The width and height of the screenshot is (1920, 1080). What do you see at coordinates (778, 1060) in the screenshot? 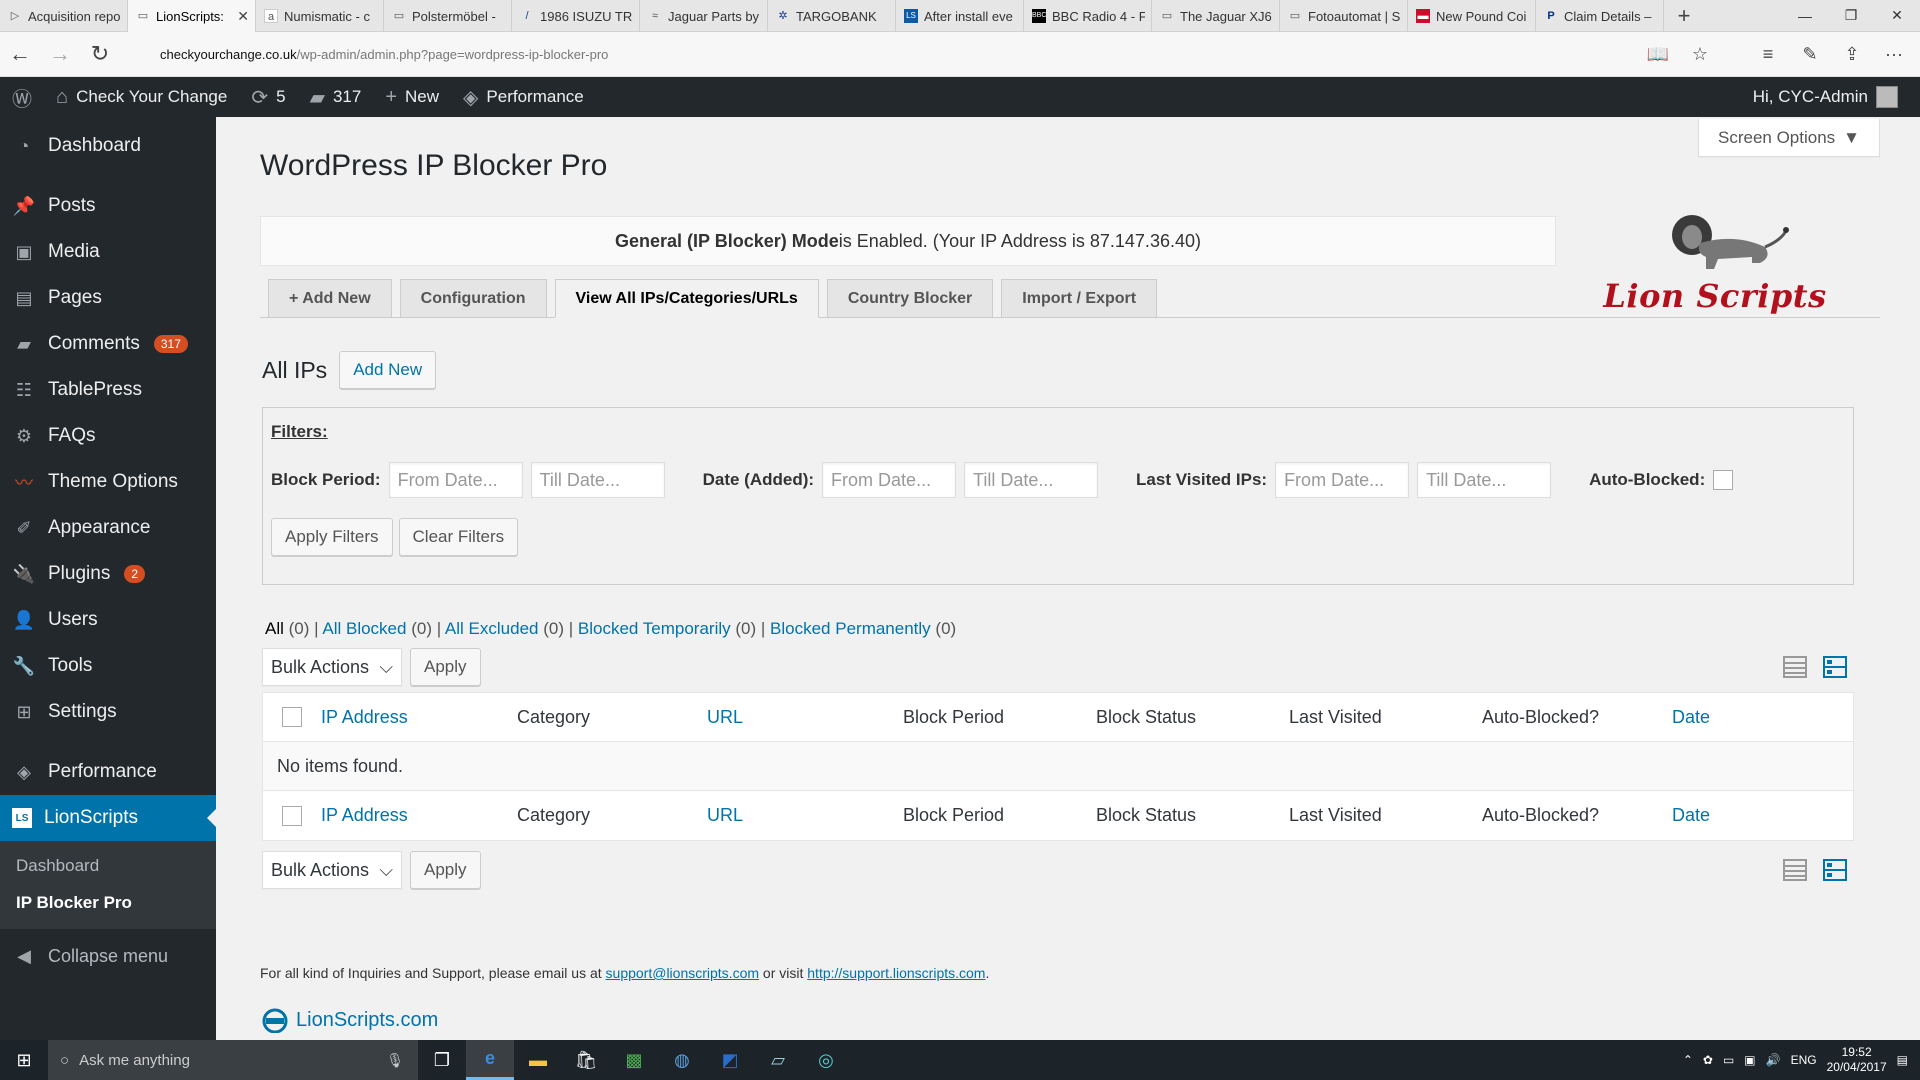
I see `app-notes-icon: ▱` at bounding box center [778, 1060].